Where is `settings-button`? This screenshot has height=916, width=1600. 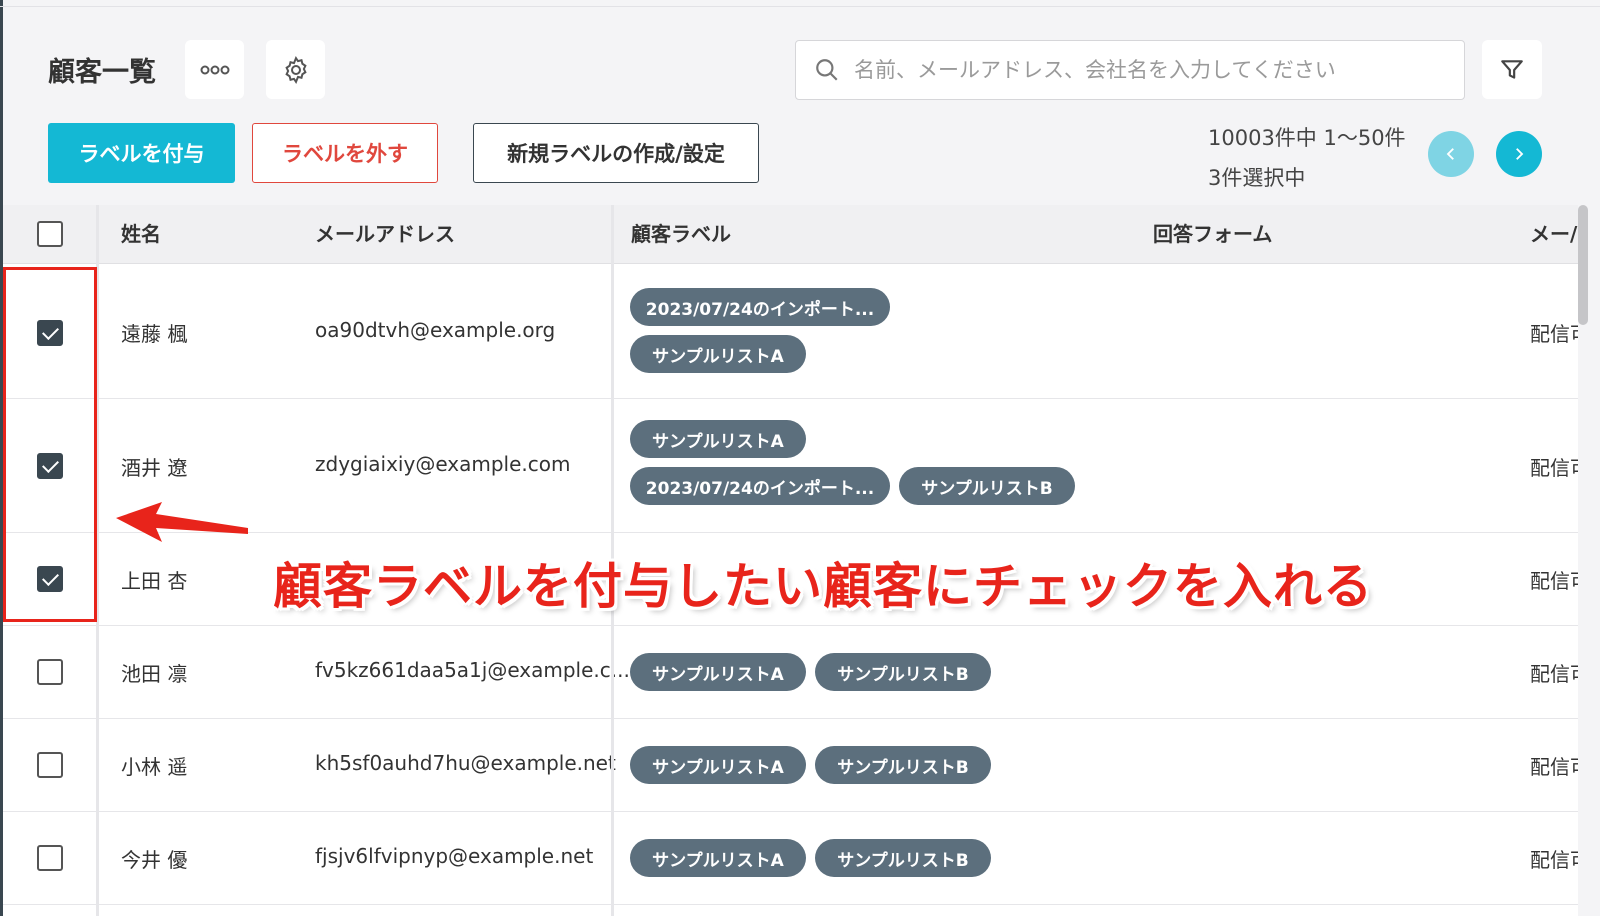 settings-button is located at coordinates (295, 69).